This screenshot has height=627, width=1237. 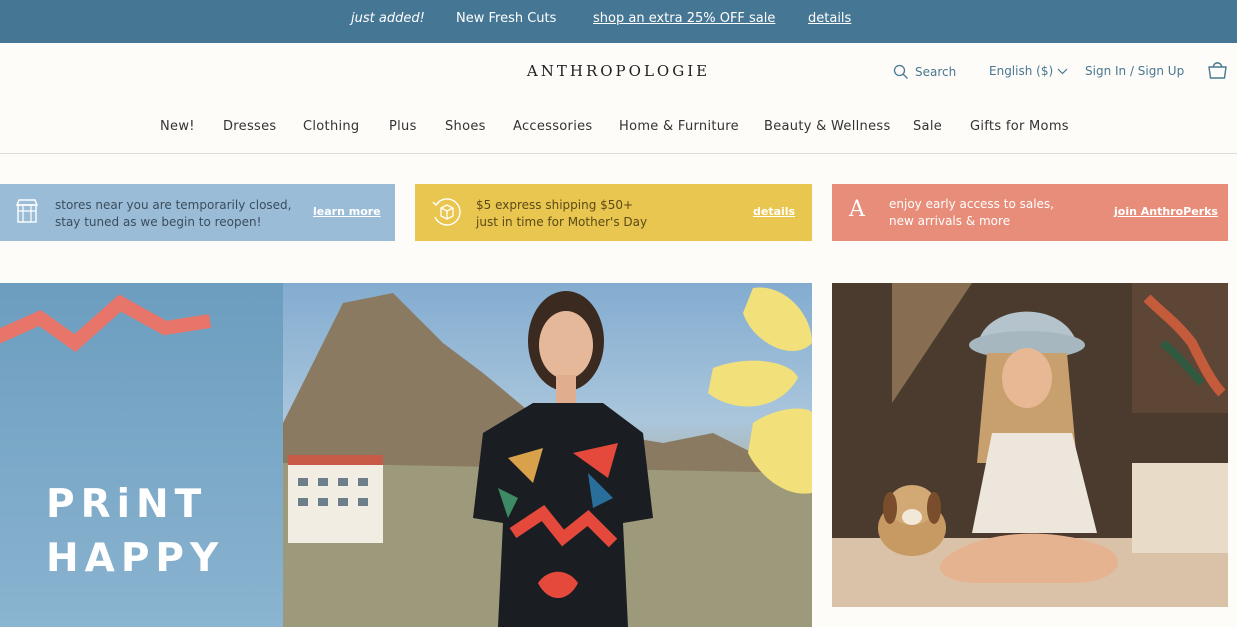 I want to click on nav-item-new: New!, so click(x=177, y=126).